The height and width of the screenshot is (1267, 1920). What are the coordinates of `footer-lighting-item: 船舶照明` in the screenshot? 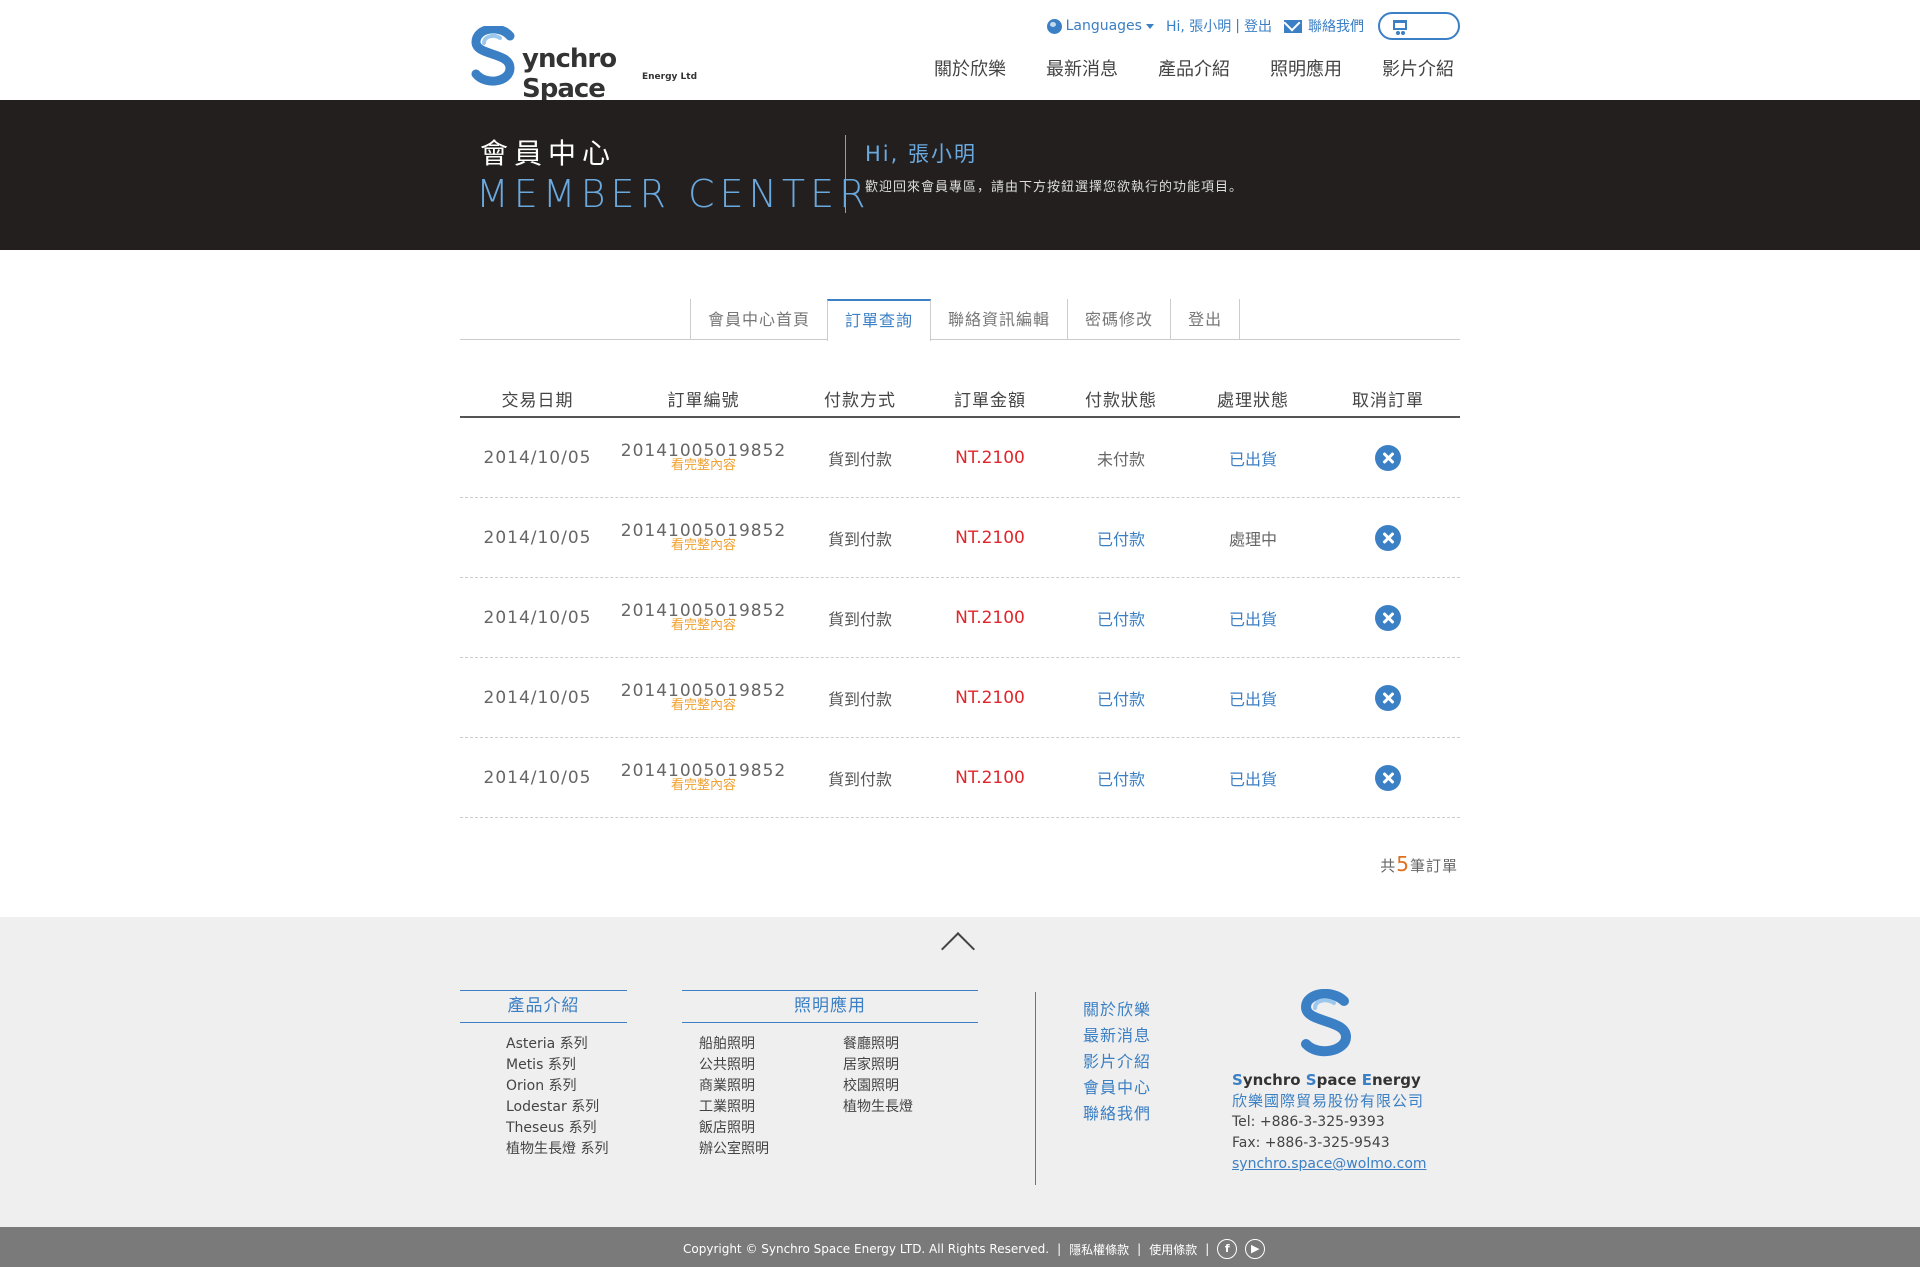 It's located at (734, 1044).